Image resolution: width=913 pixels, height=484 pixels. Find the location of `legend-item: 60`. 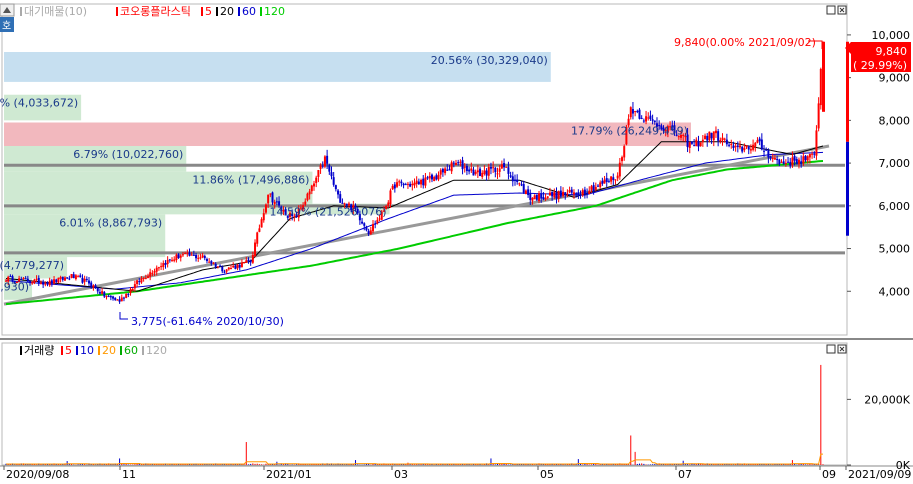

legend-item: 60 is located at coordinates (131, 350).